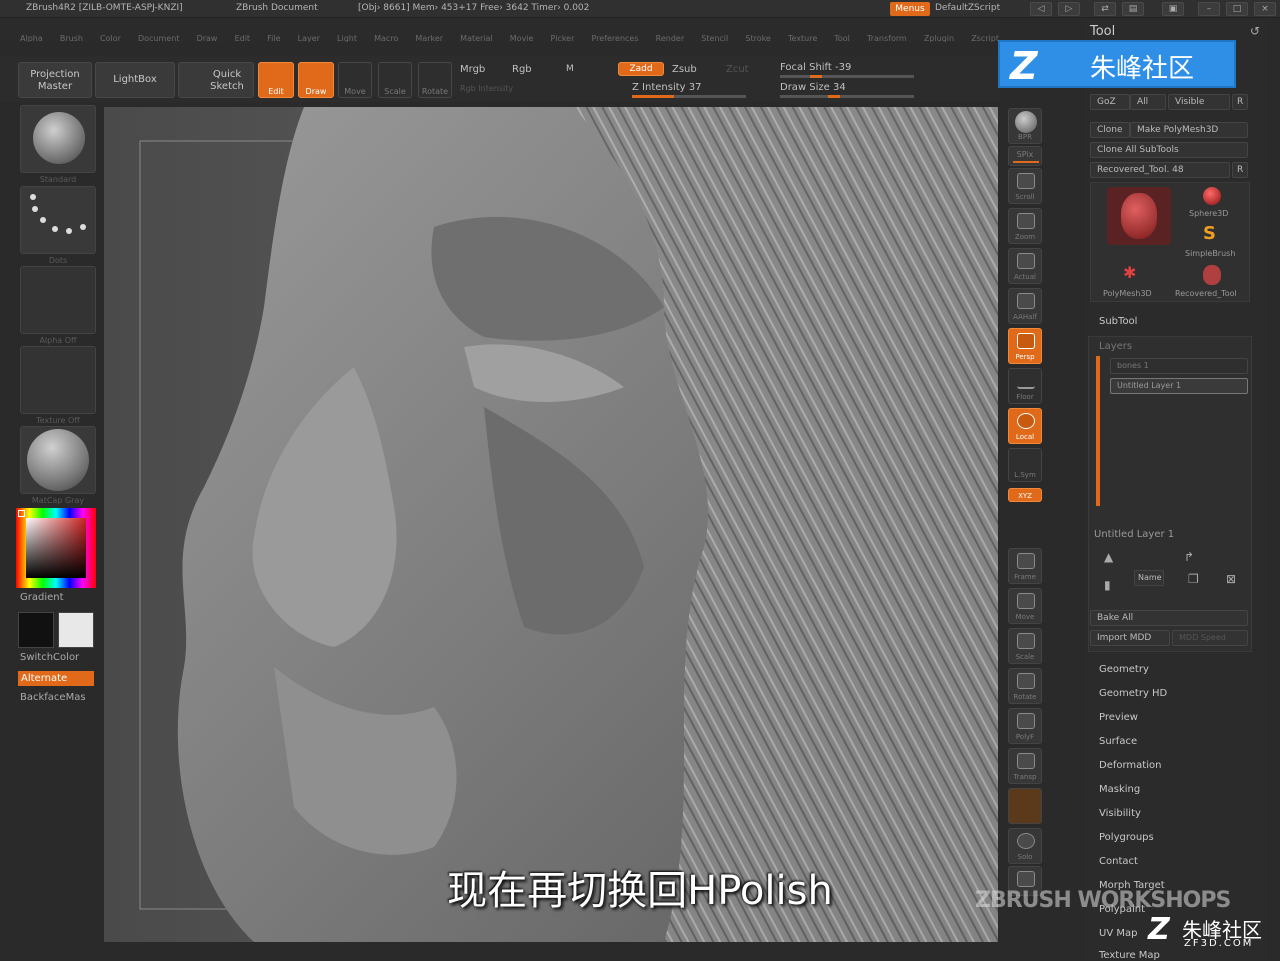  I want to click on layer-item-bones: bones 1, so click(1179, 366).